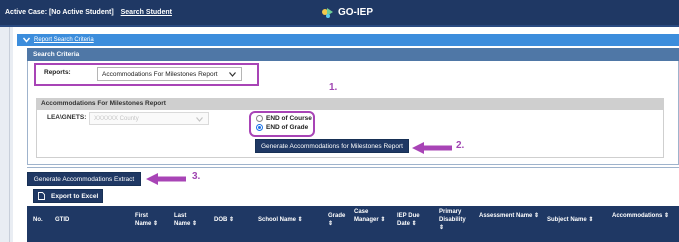 Image resolution: width=679 pixels, height=242 pixels. Describe the element at coordinates (166, 179) in the screenshot. I see `annotation-arrow-3-icon` at that location.